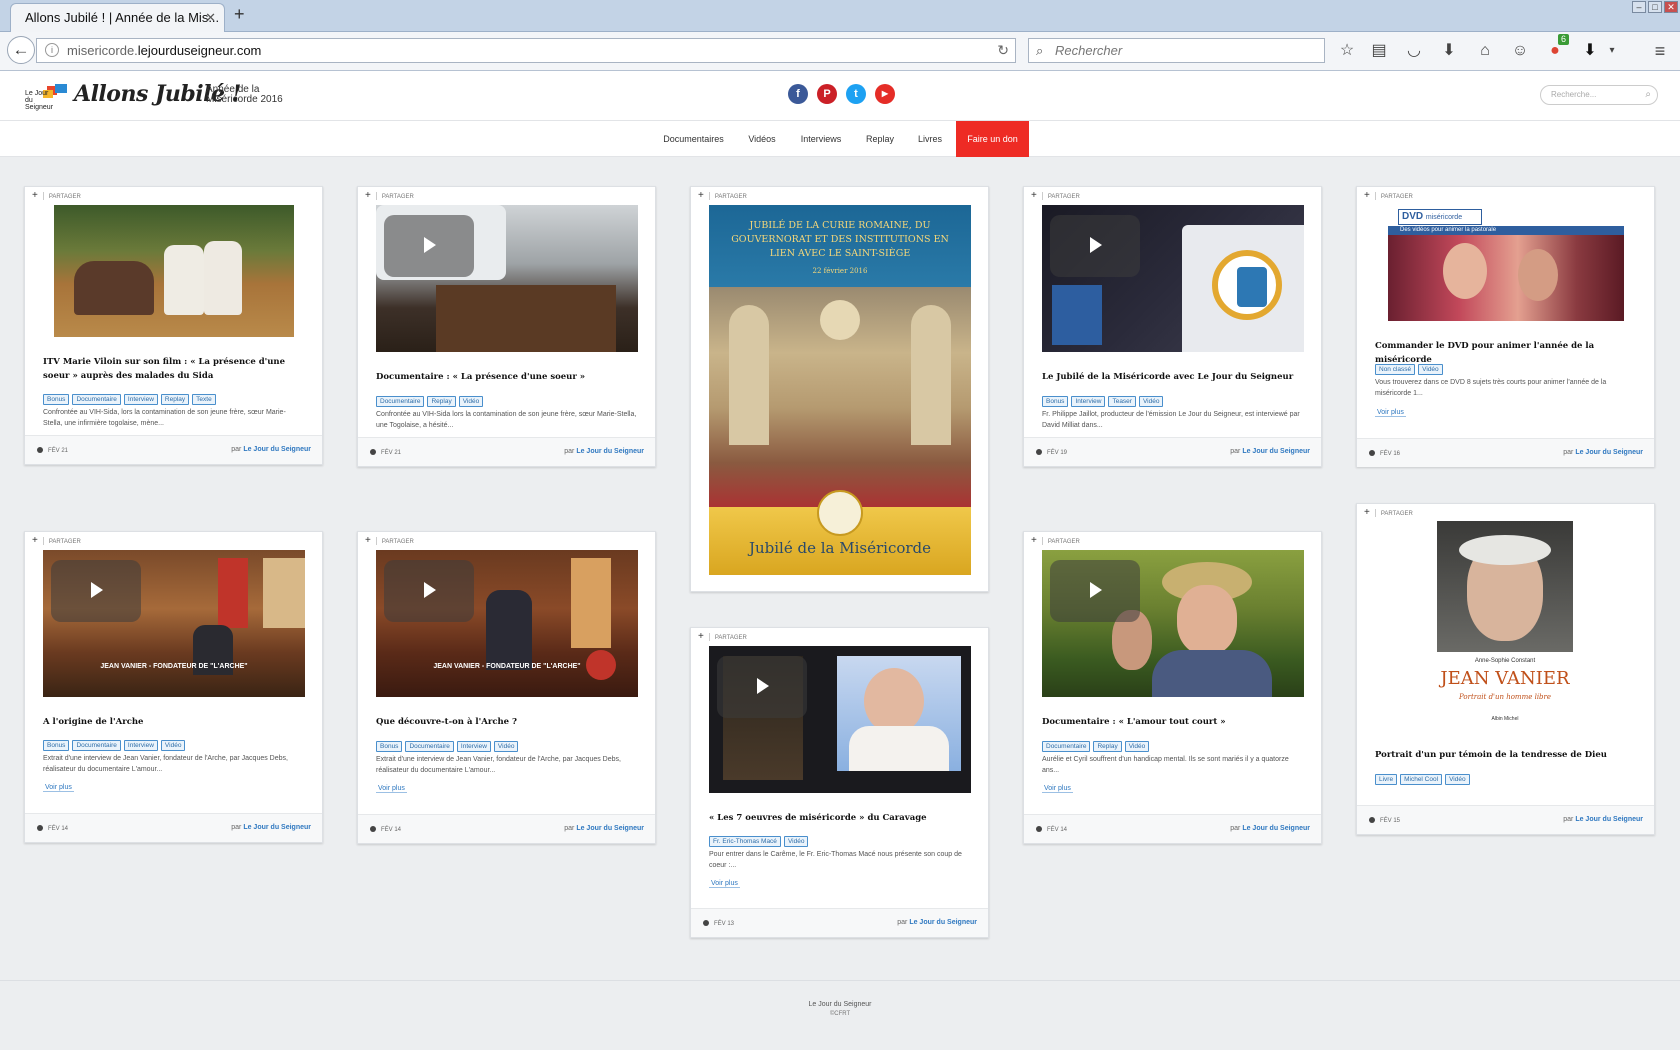  What do you see at coordinates (1414, 51) in the screenshot?
I see `pocket-icon: ◡` at bounding box center [1414, 51].